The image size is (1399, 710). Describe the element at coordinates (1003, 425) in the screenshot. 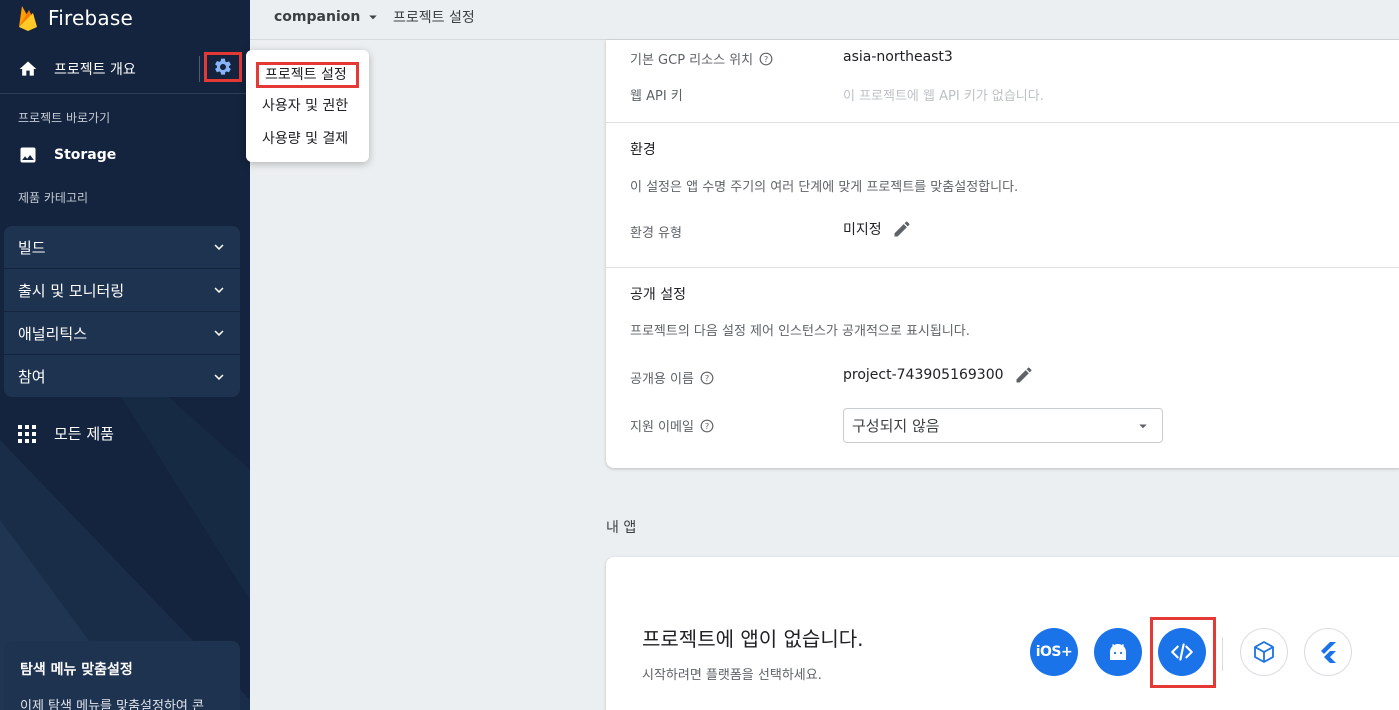

I see `support-email-select: 구성되지 않음` at that location.